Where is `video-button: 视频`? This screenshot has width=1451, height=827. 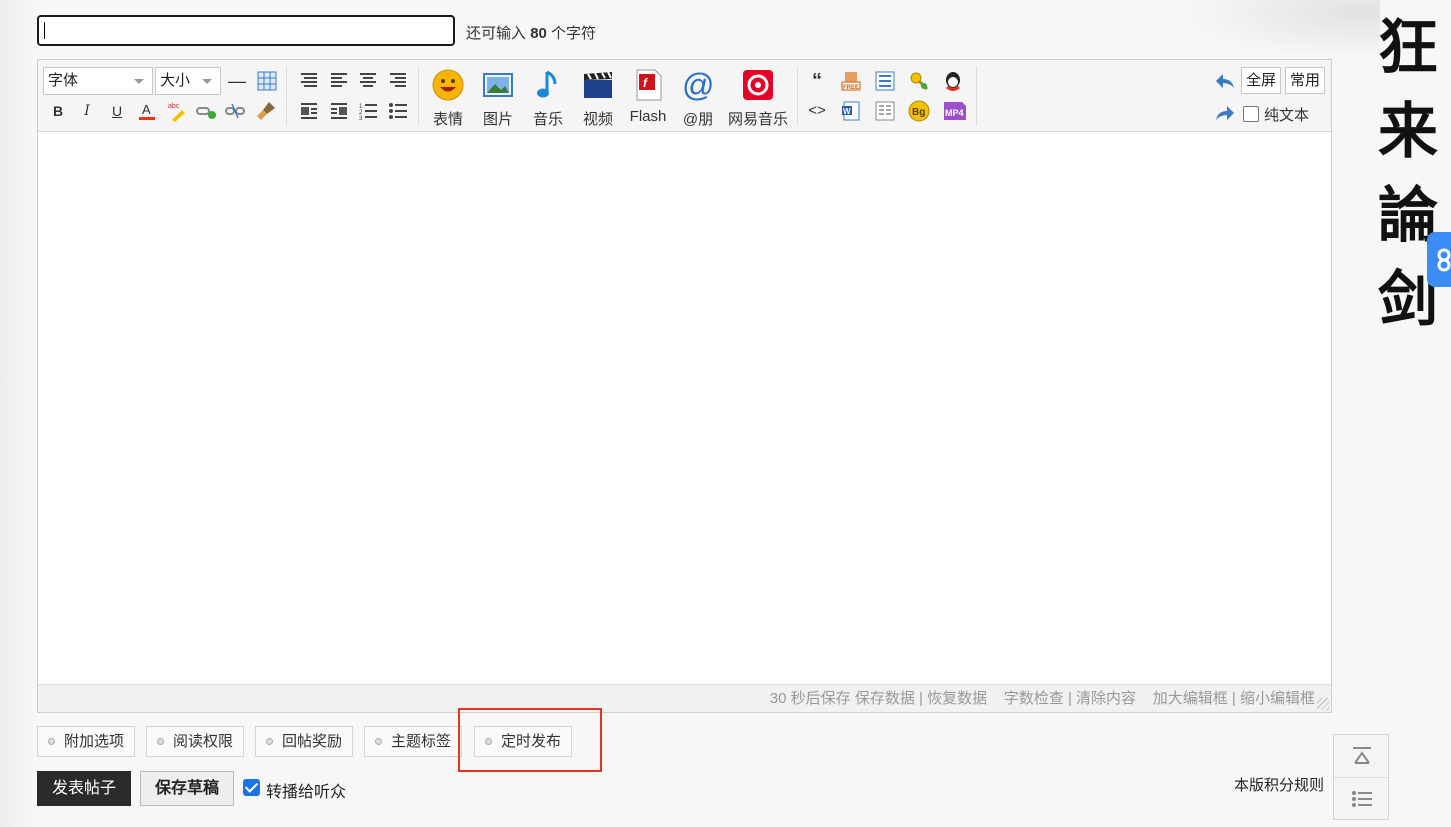
video-button: 视频 is located at coordinates (598, 98).